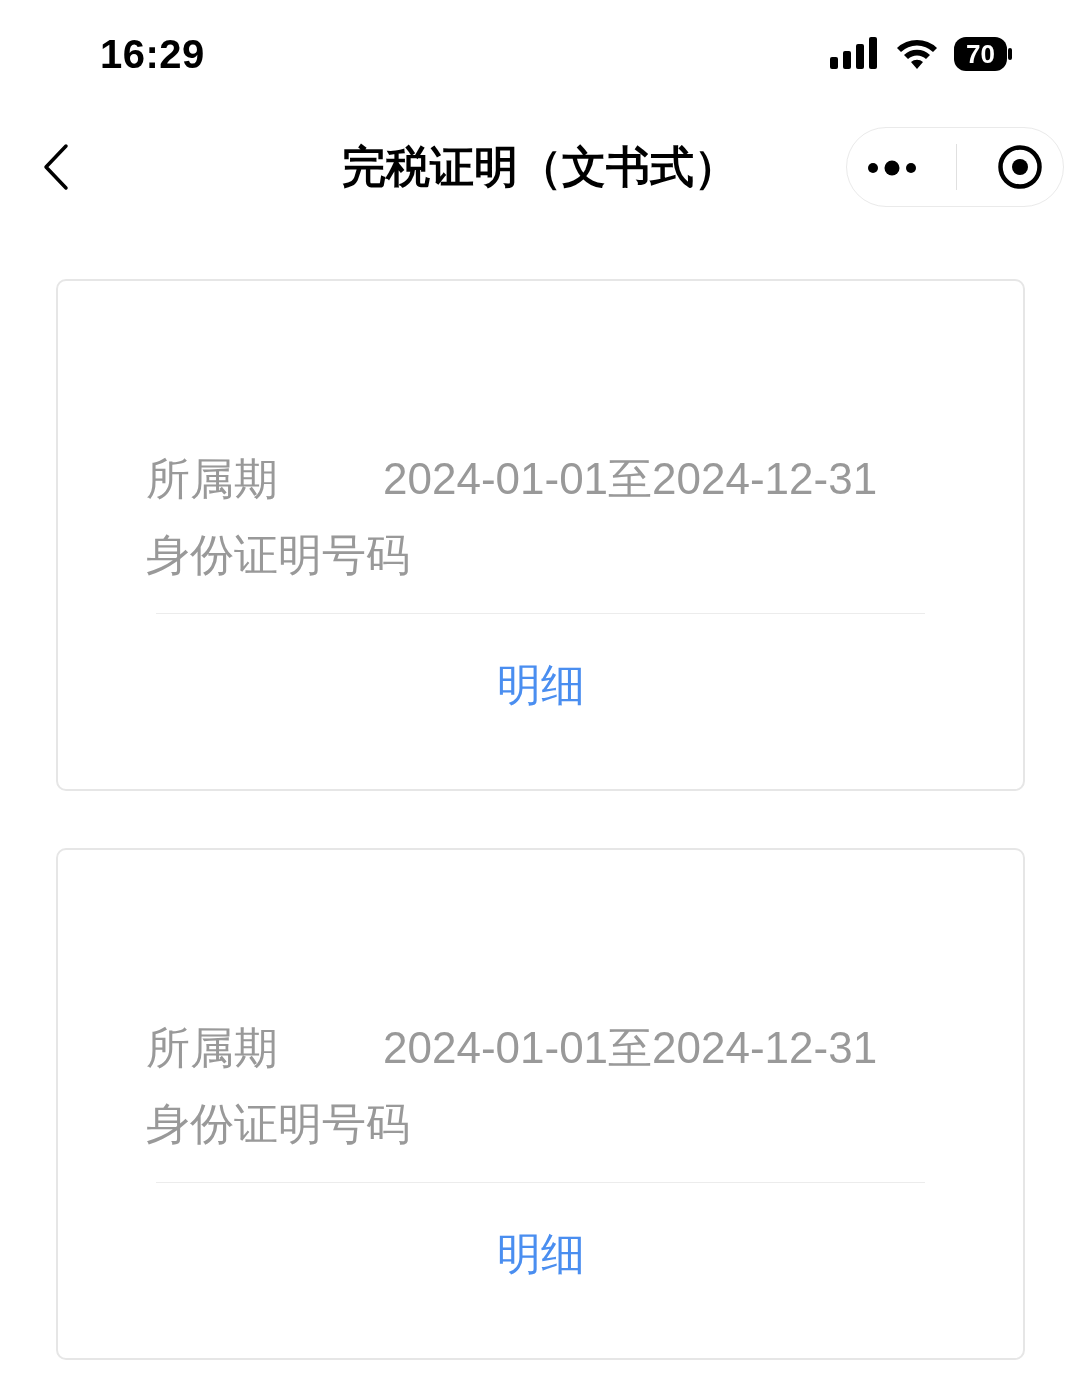  What do you see at coordinates (917, 54) in the screenshot?
I see `wifi-icon` at bounding box center [917, 54].